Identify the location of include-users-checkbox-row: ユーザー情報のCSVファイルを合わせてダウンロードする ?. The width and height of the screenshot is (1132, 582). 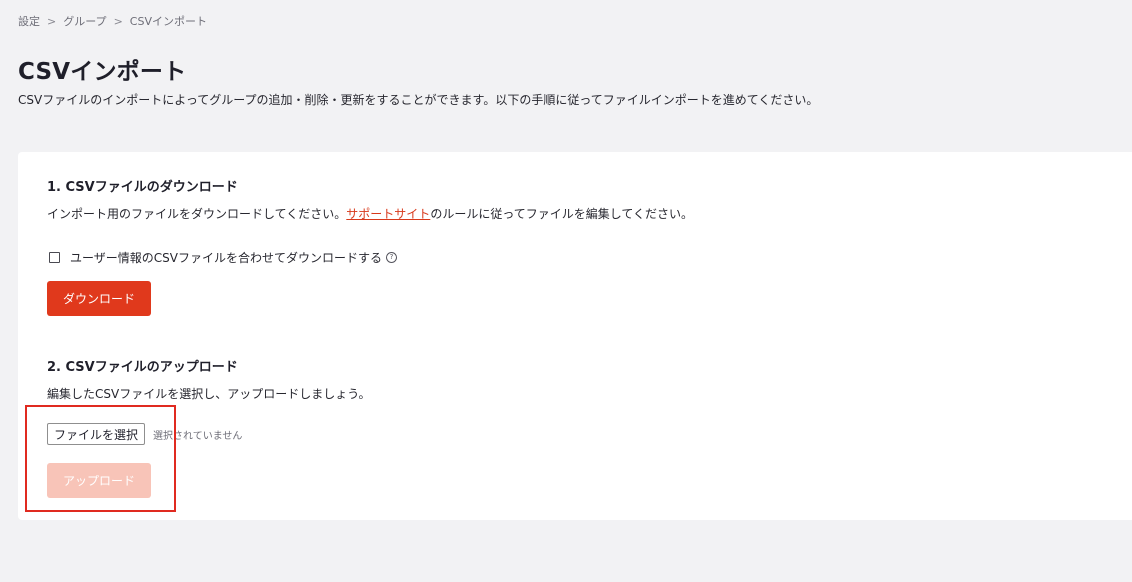
(223, 257).